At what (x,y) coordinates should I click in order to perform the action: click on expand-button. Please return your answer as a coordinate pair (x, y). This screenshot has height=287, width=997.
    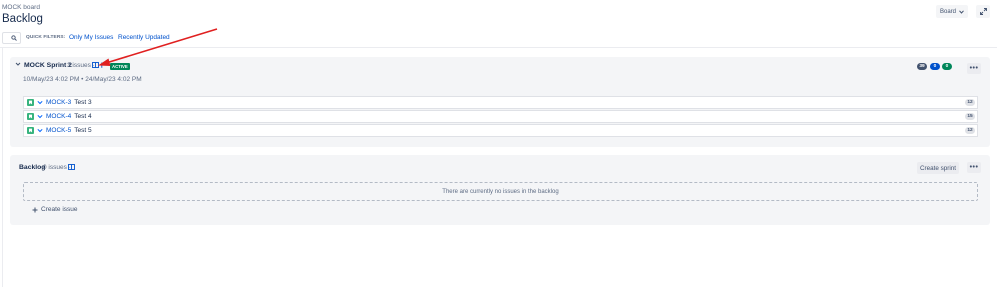
    Looking at the image, I should click on (983, 11).